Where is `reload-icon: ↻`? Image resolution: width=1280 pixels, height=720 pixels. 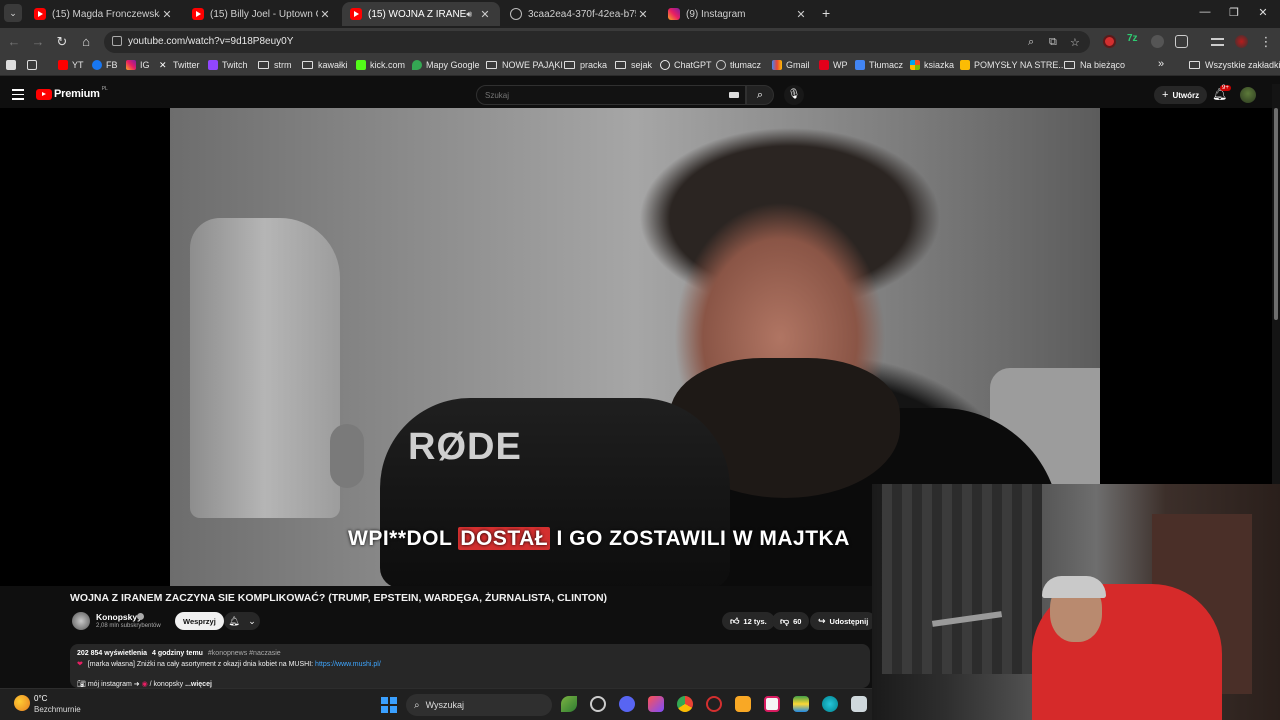
reload-icon: ↻ is located at coordinates (62, 42).